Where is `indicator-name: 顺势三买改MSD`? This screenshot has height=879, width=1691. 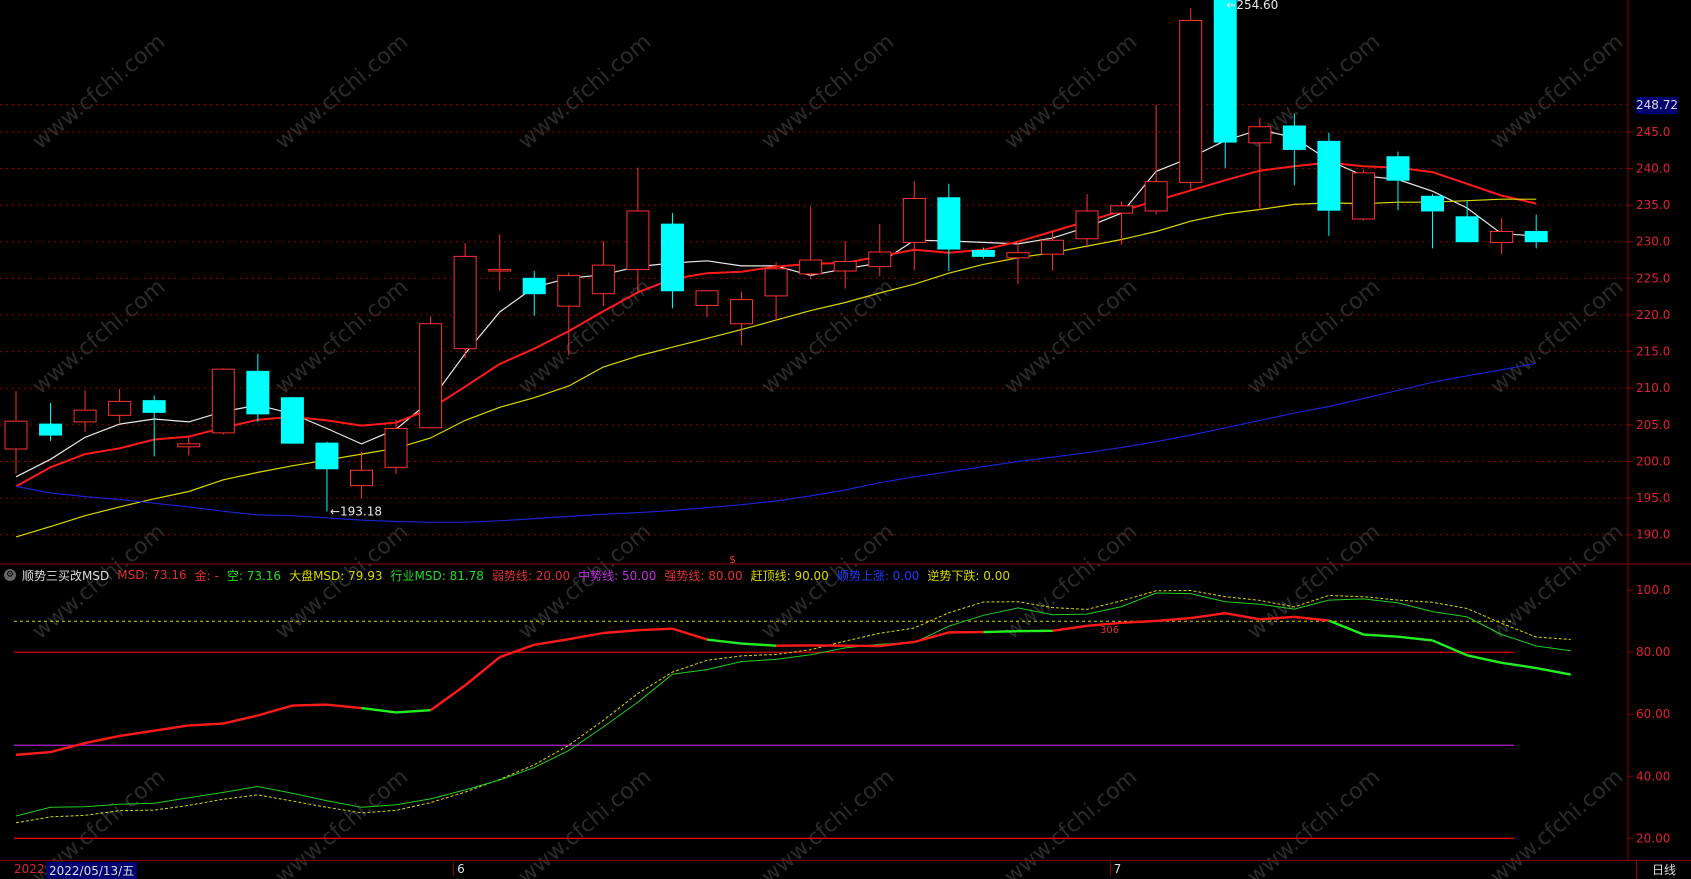 indicator-name: 顺势三买改MSD is located at coordinates (65, 575).